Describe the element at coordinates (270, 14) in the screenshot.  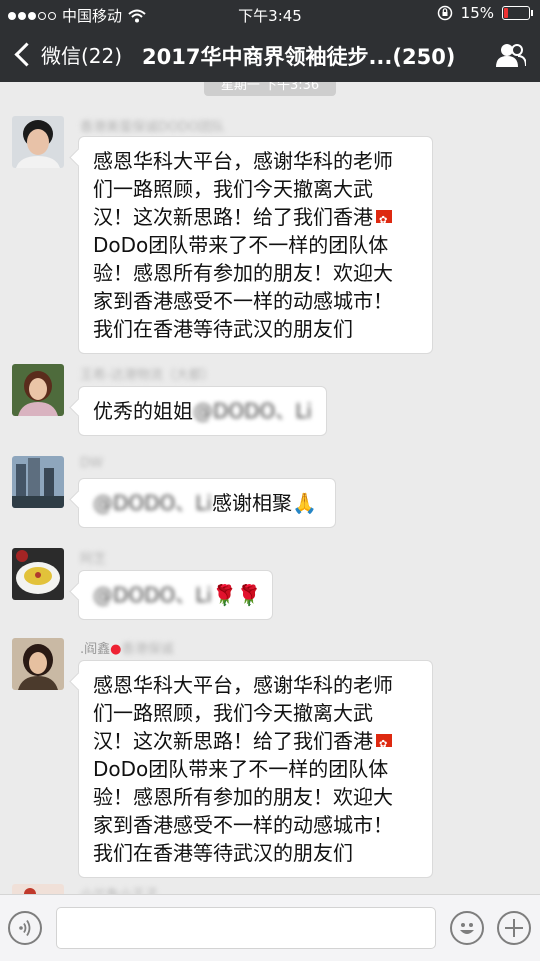
I see `status-bar: 中国移动 下午3:45 15%` at that location.